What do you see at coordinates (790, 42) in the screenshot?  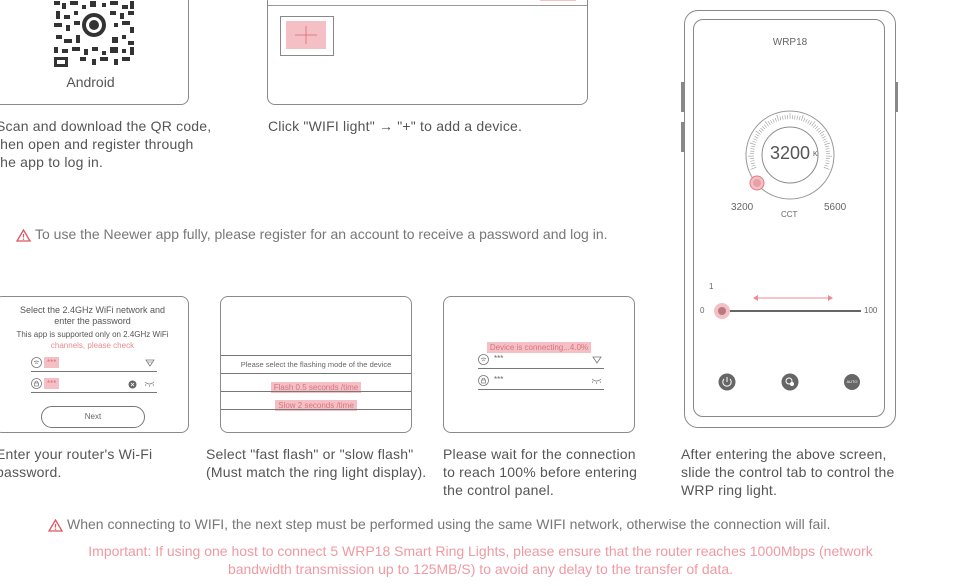 I see `phone-title: WRP18` at bounding box center [790, 42].